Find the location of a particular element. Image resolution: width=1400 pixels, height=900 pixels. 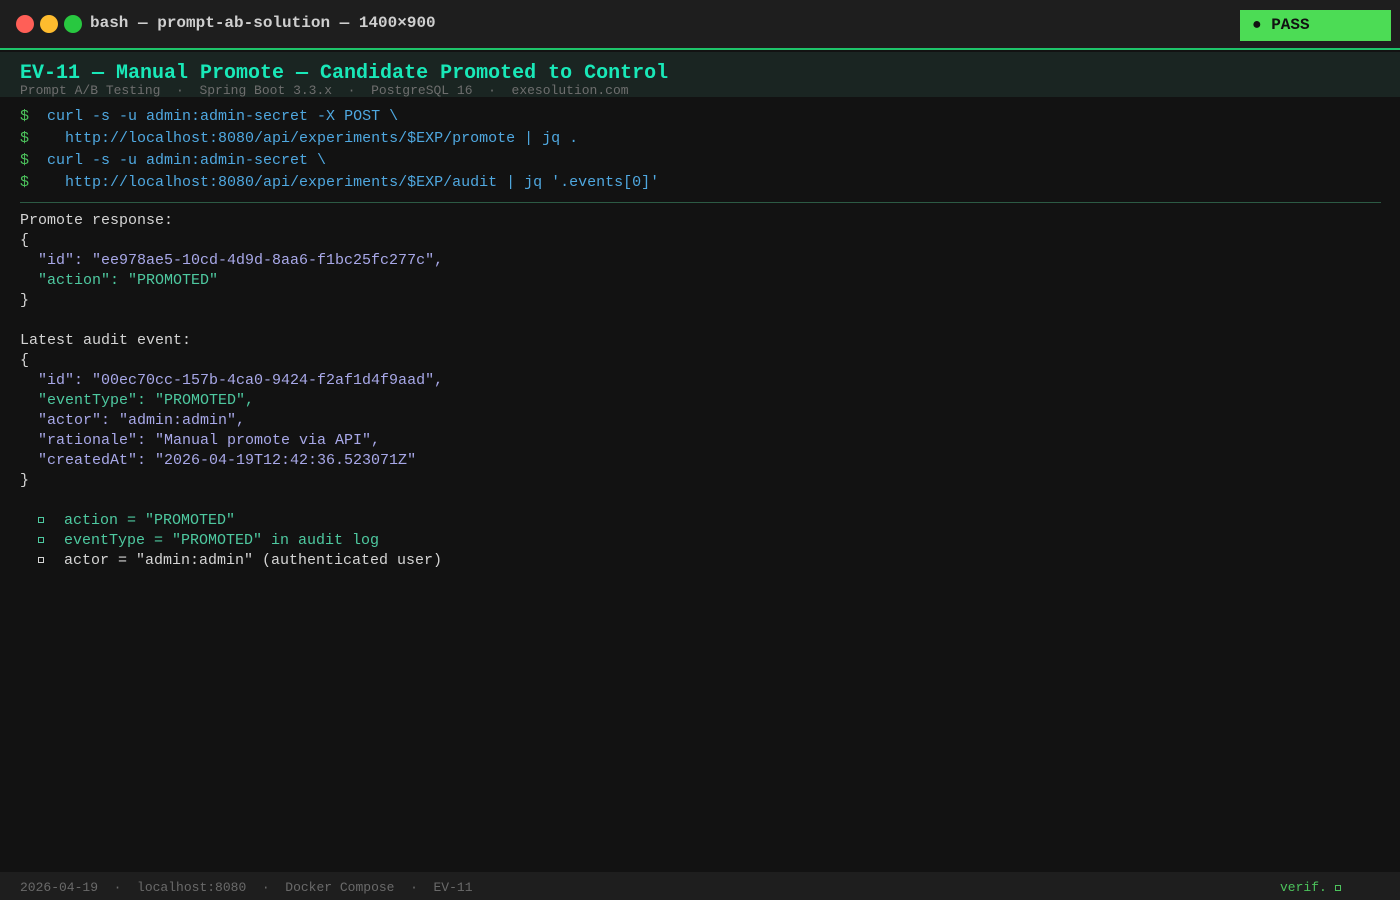

json-line: "action": "PROMOTED" is located at coordinates (119, 280).